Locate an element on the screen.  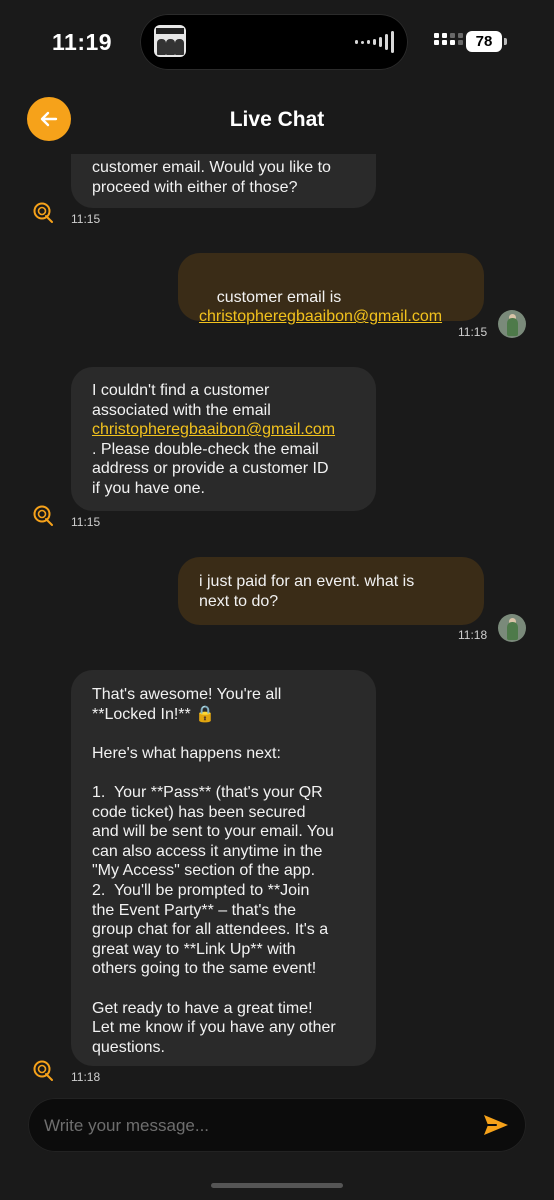
send-icon is located at coordinates (496, 1125).